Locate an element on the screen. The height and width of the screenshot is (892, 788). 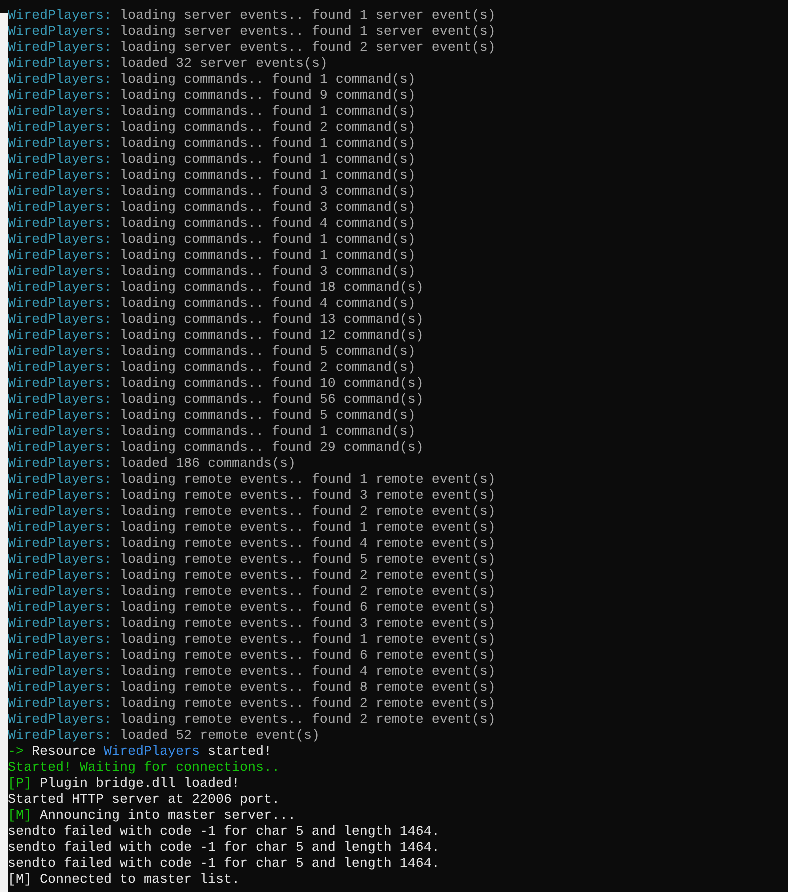
console-line: Started HTTP server at 22006 port. is located at coordinates (144, 801).